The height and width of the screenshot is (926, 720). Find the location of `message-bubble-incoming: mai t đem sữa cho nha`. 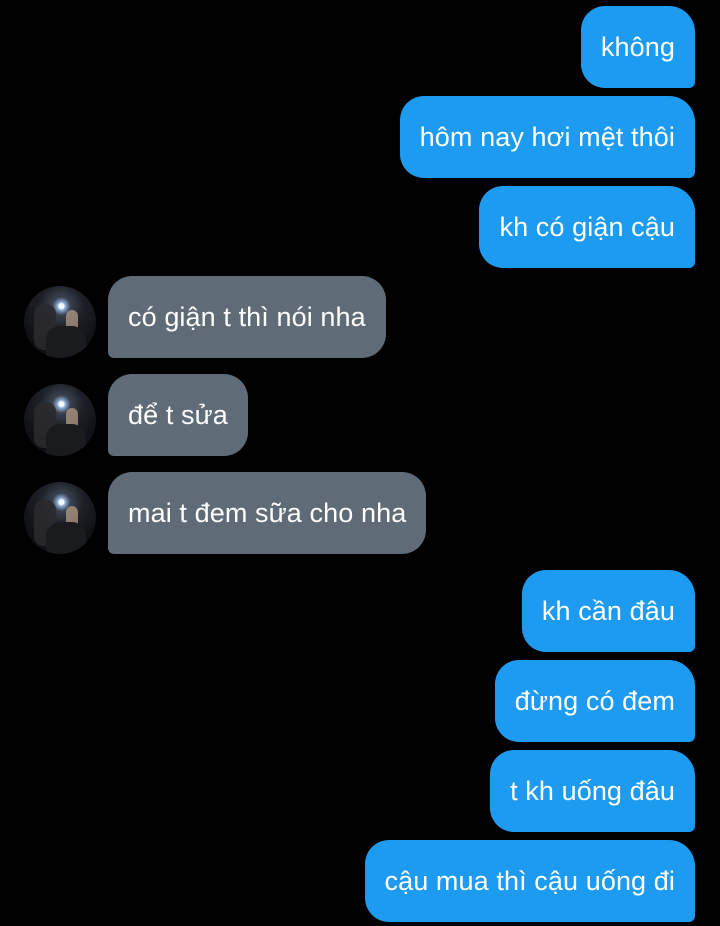

message-bubble-incoming: mai t đem sữa cho nha is located at coordinates (267, 513).